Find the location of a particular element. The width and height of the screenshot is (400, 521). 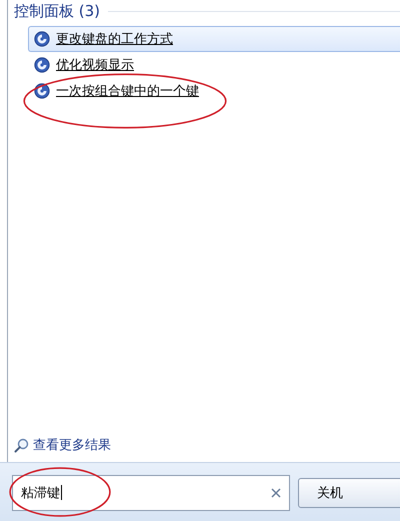

search-field: 粘滞键 is located at coordinates (151, 492).